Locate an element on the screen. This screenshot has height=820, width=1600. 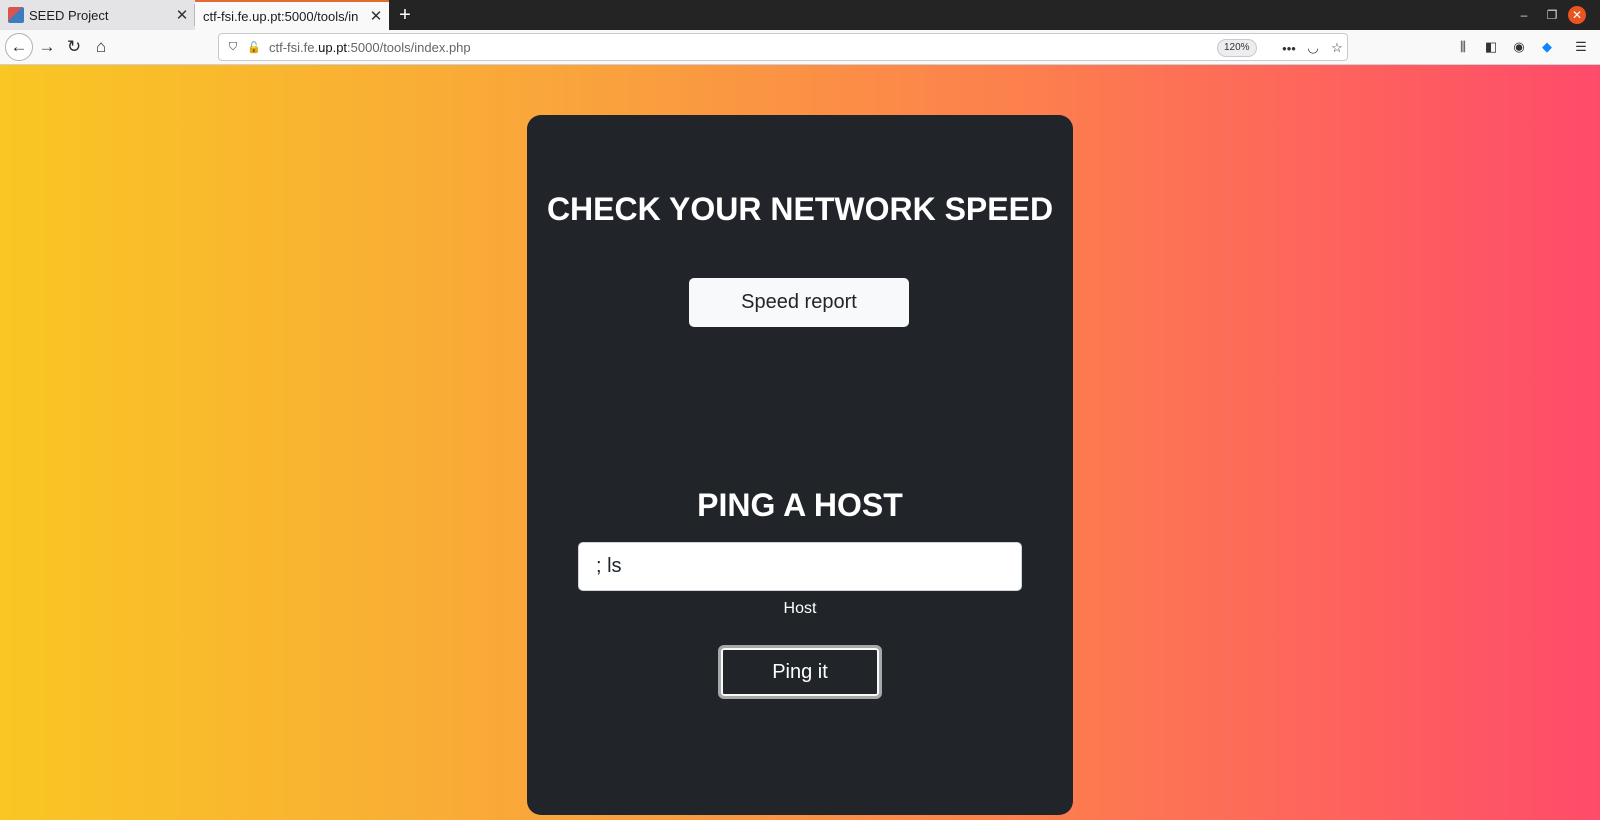
restore-icon: ❐ is located at coordinates (1552, 15).